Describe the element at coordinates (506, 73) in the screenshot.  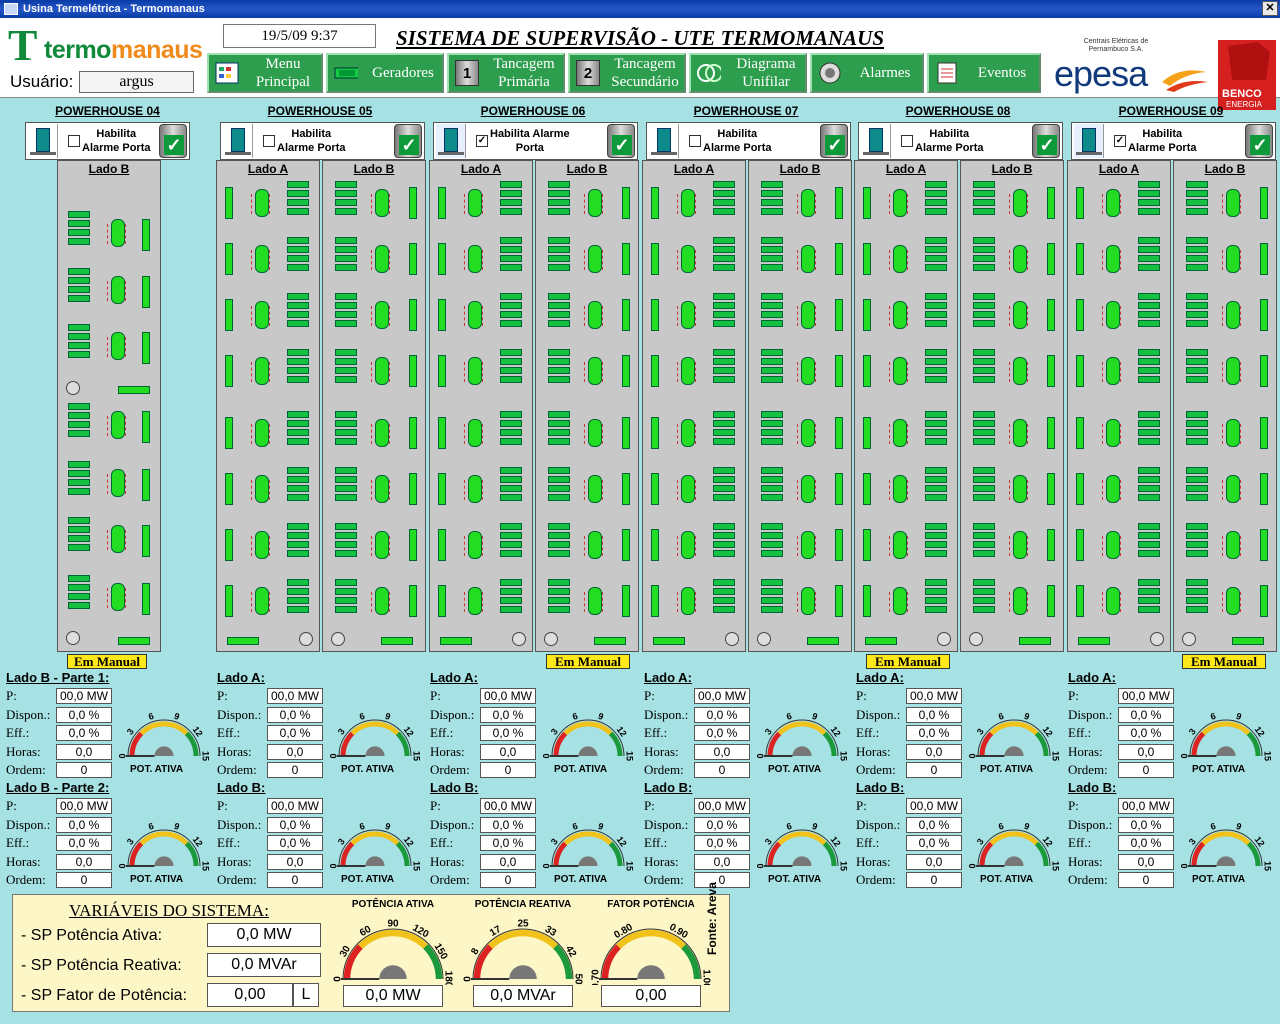
I see `nav-tancagem-primaria-button: 1 Tancagem Primária` at that location.